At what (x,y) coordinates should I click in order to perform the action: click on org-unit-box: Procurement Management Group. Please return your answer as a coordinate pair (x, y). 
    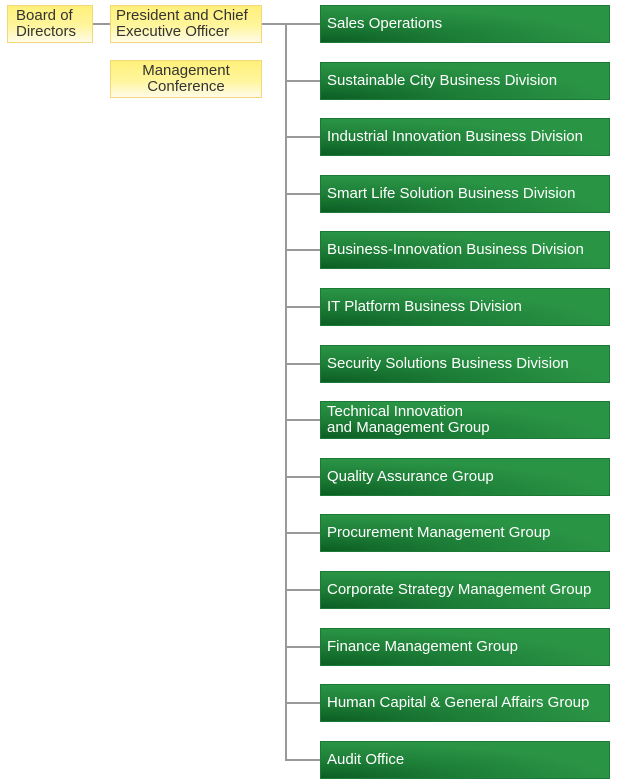
    Looking at the image, I should click on (465, 533).